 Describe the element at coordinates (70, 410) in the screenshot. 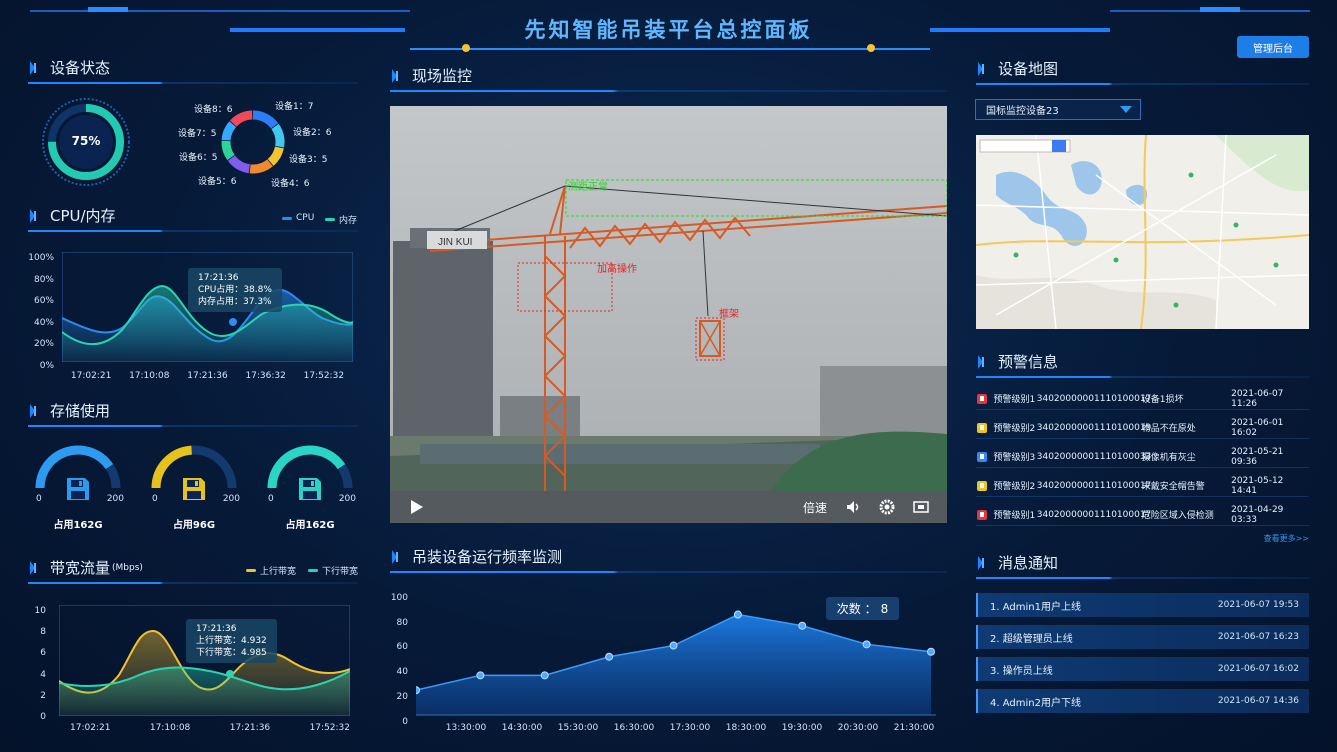

I see `storage-header: 存储使用` at that location.